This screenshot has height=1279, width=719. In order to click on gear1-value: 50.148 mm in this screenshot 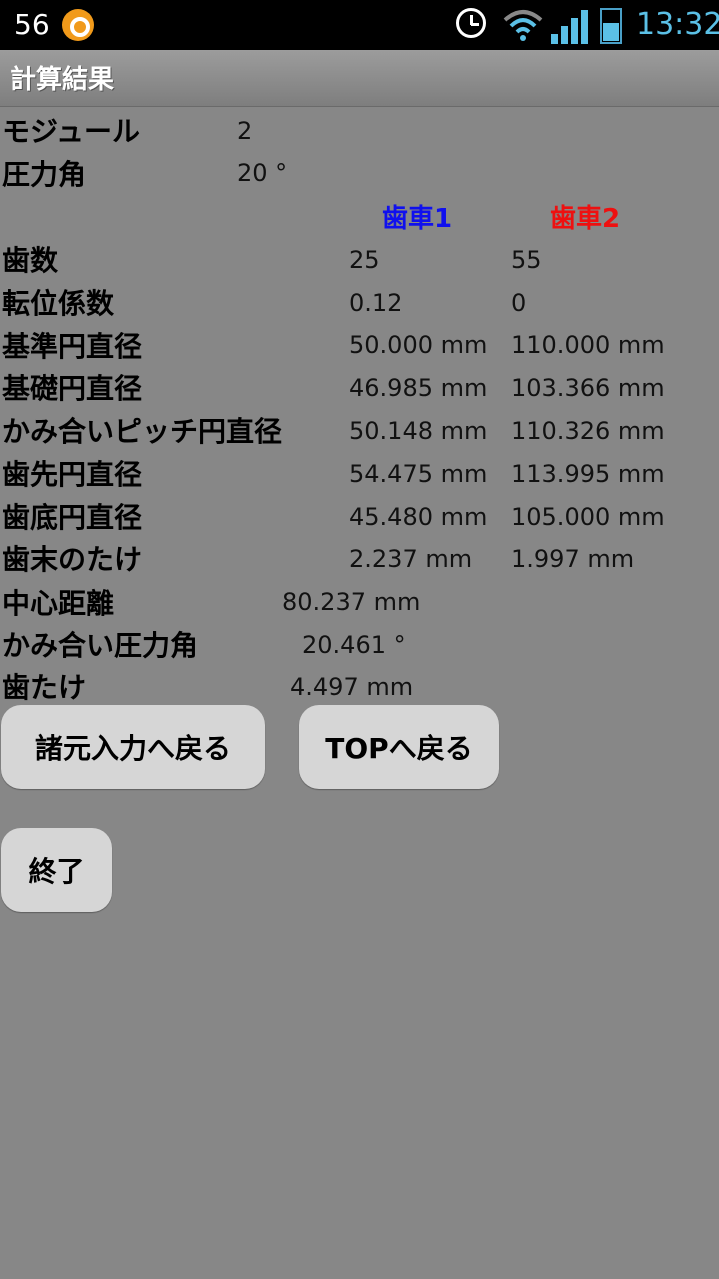, I will do `click(418, 431)`.